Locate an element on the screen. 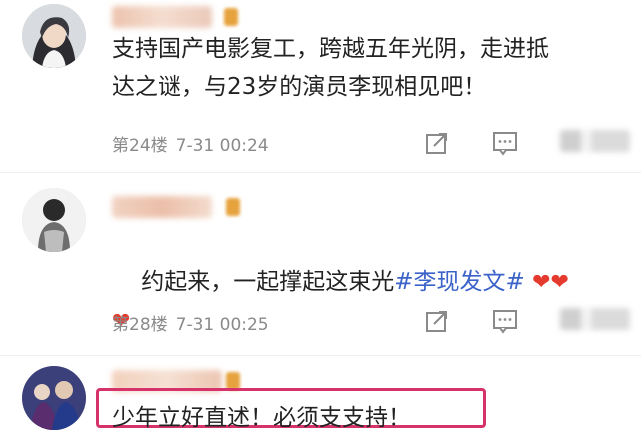 The image size is (641, 432). timestamp: 7-31 00:25 is located at coordinates (222, 325).